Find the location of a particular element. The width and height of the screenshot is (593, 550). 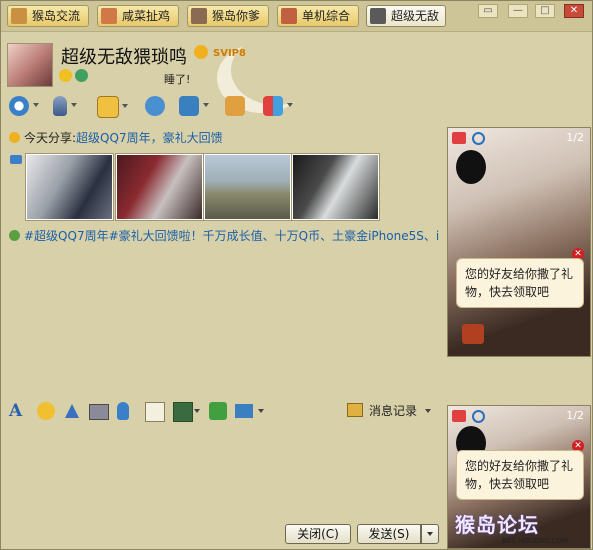

history-icon is located at coordinates (355, 410).